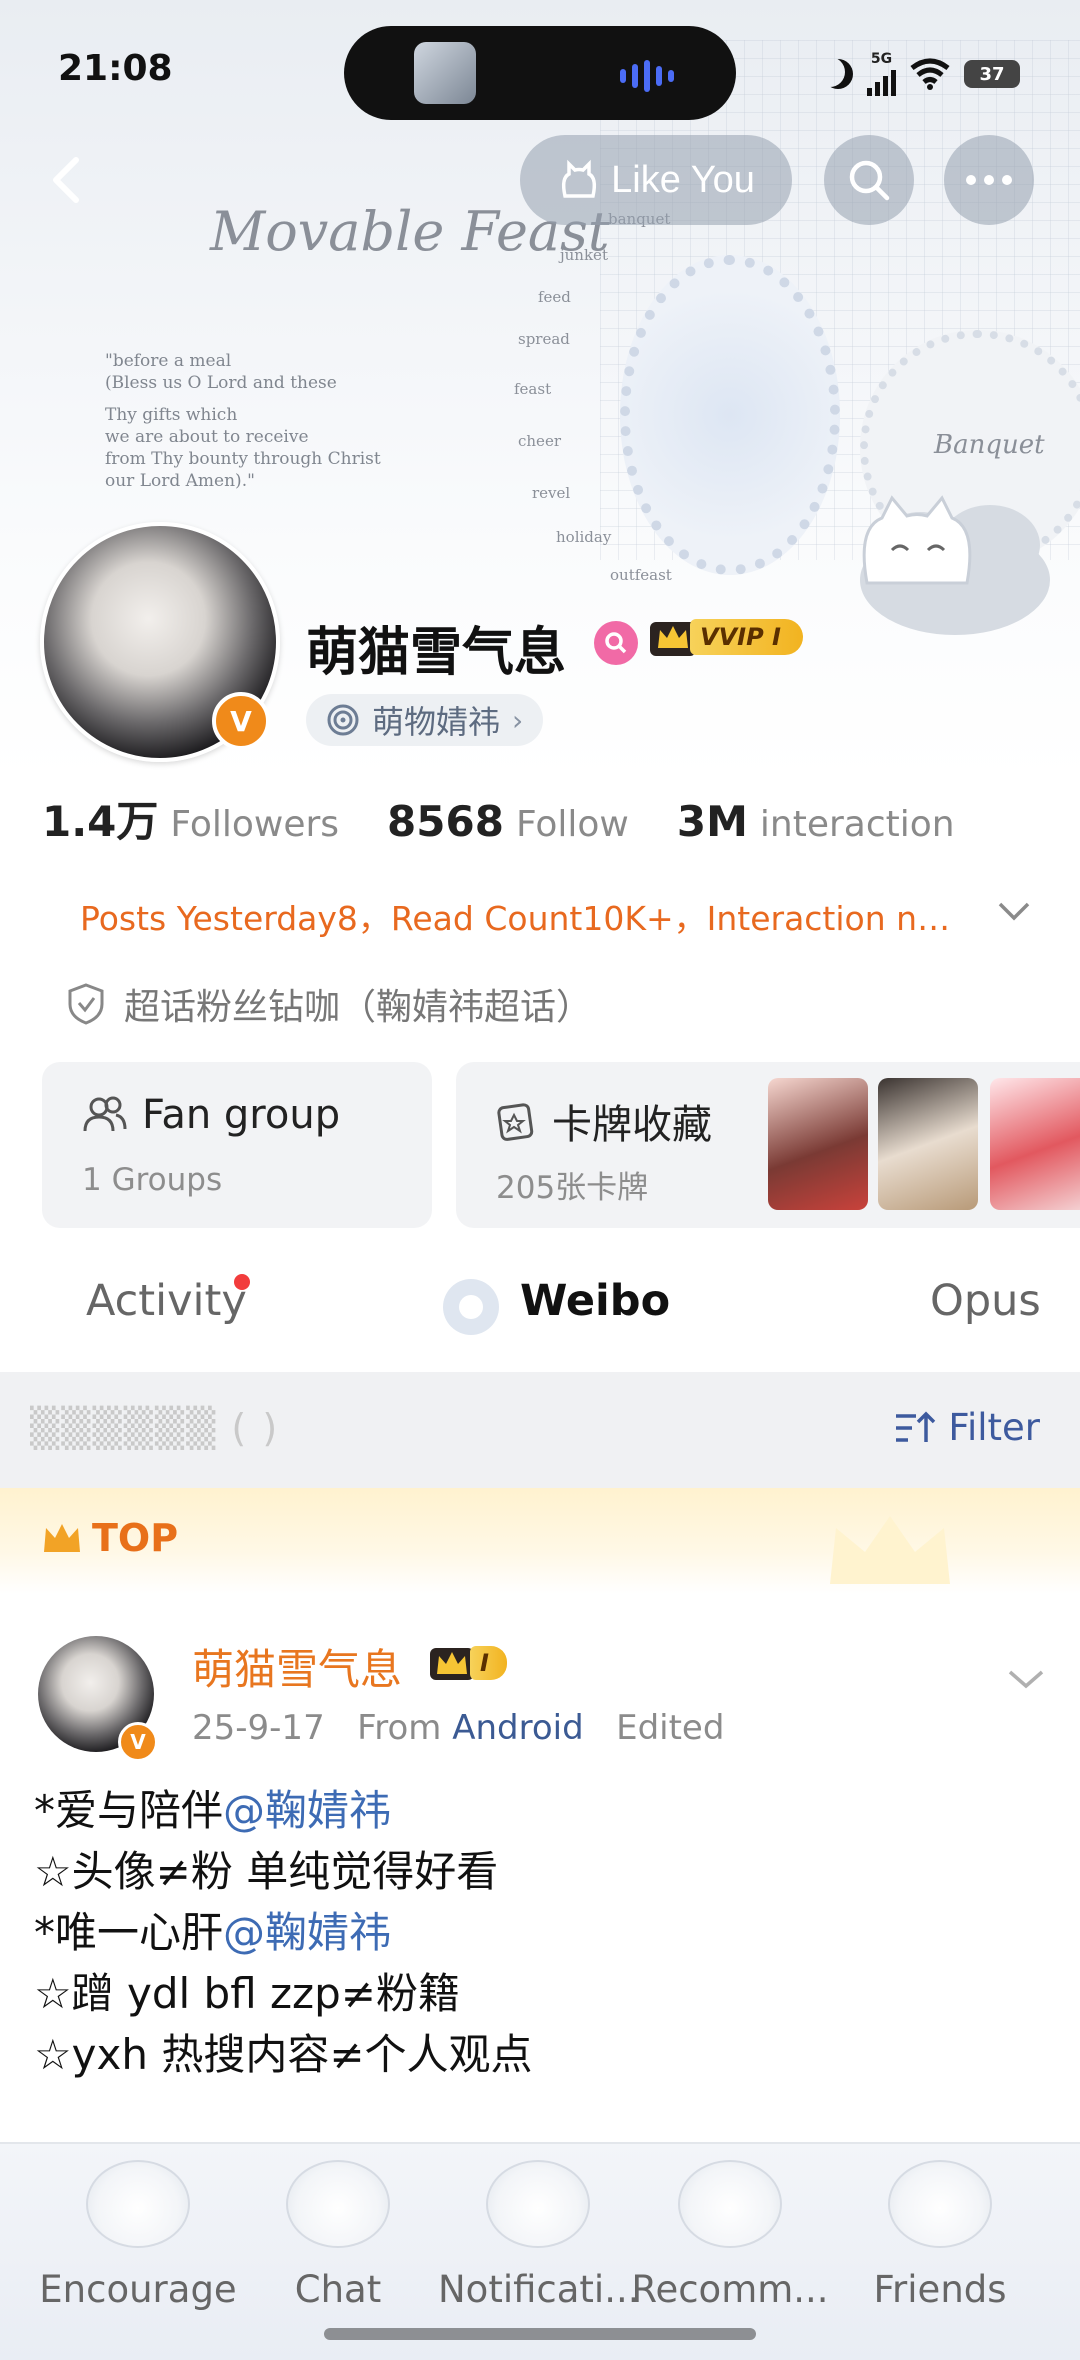 This screenshot has height=2360, width=1080. Describe the element at coordinates (595, 1301) in the screenshot. I see `tab-weibo: Weibo` at that location.